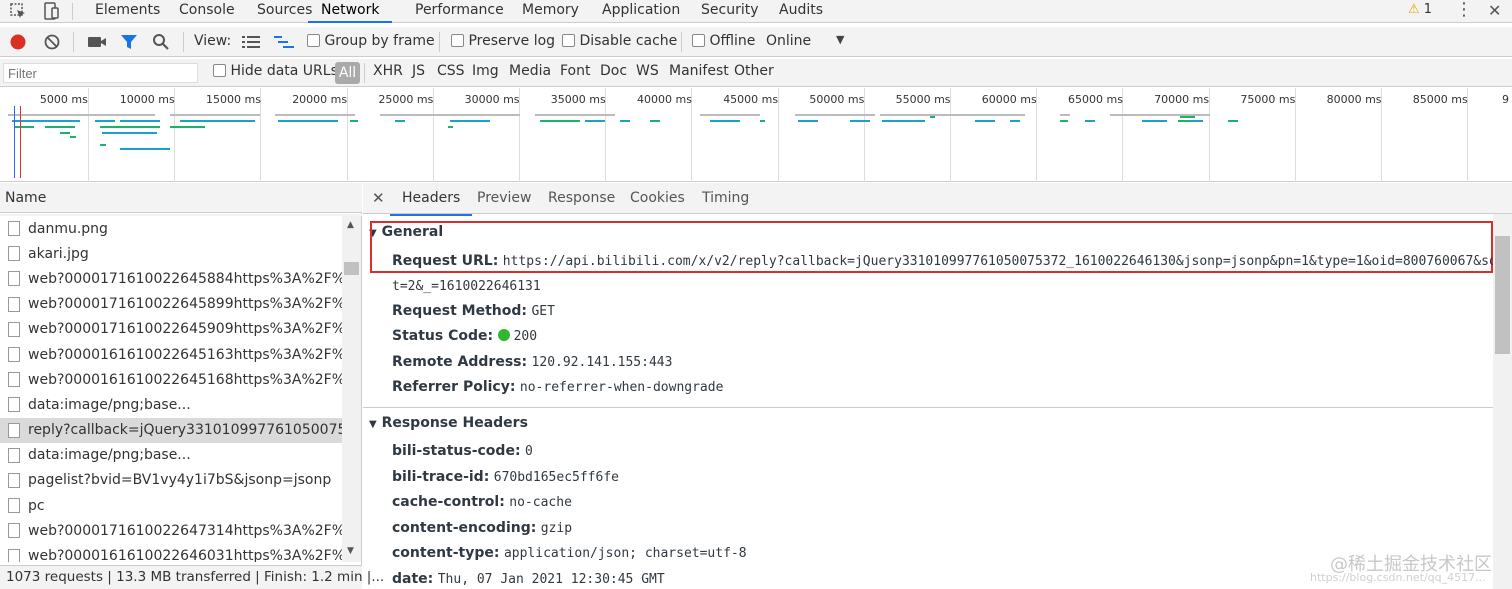 The height and width of the screenshot is (589, 1512). I want to click on tab-memory: Memory, so click(550, 11).